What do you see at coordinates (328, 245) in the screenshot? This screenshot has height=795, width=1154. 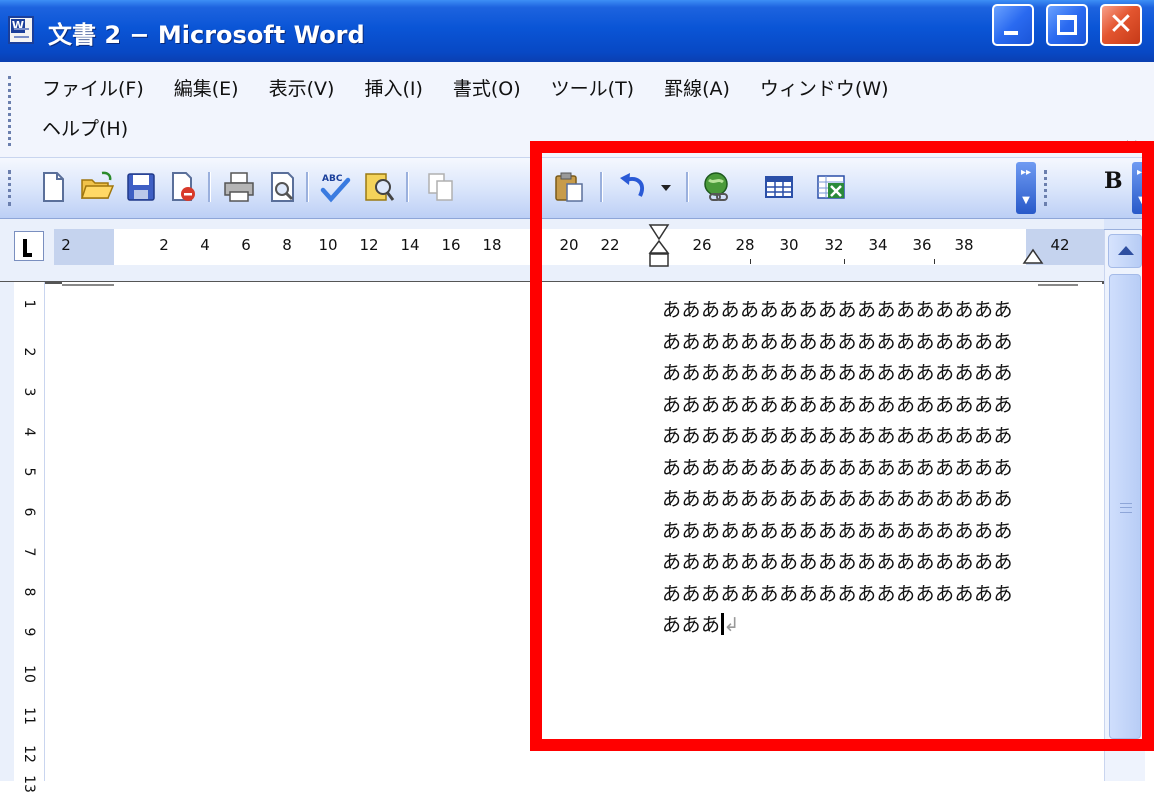 I see `ruler-label: 10` at bounding box center [328, 245].